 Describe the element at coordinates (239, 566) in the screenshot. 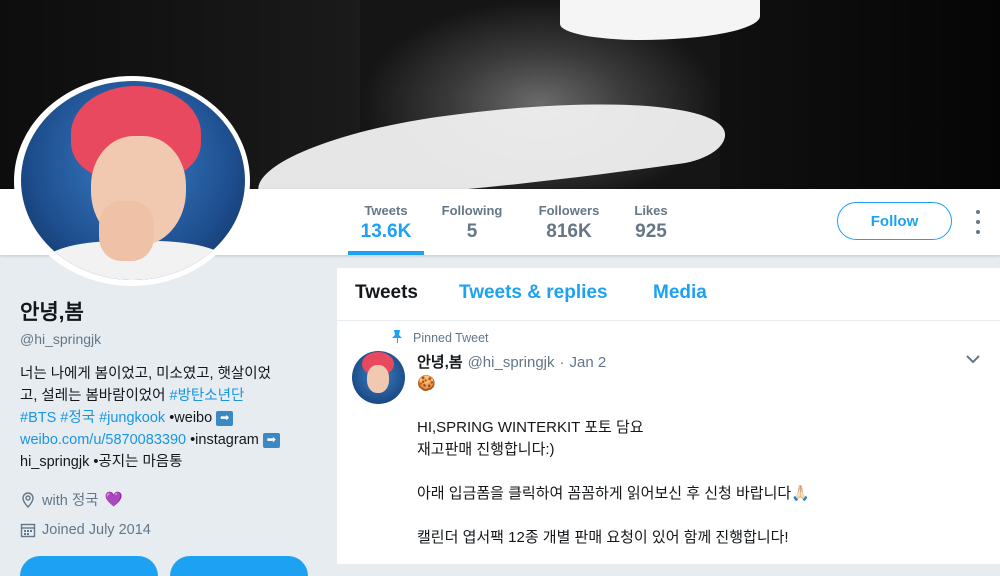

I see `message-button` at that location.